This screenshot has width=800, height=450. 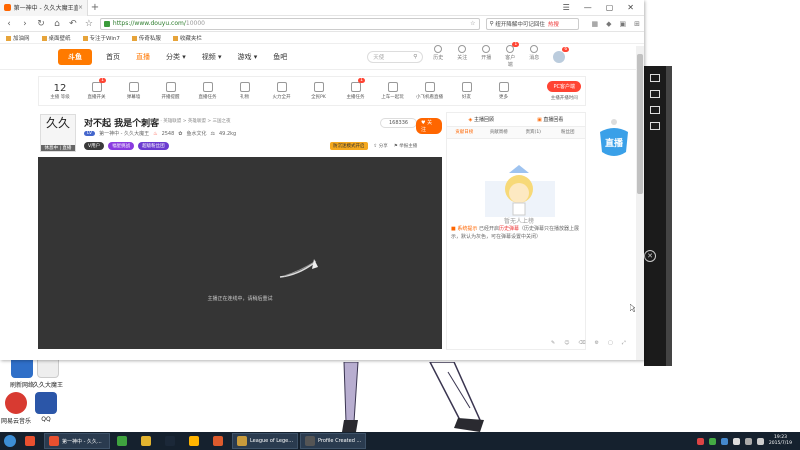 What do you see at coordinates (48, 372) in the screenshot?
I see `desktop-icon-jiujiu: 久久大魔王` at bounding box center [48, 372].